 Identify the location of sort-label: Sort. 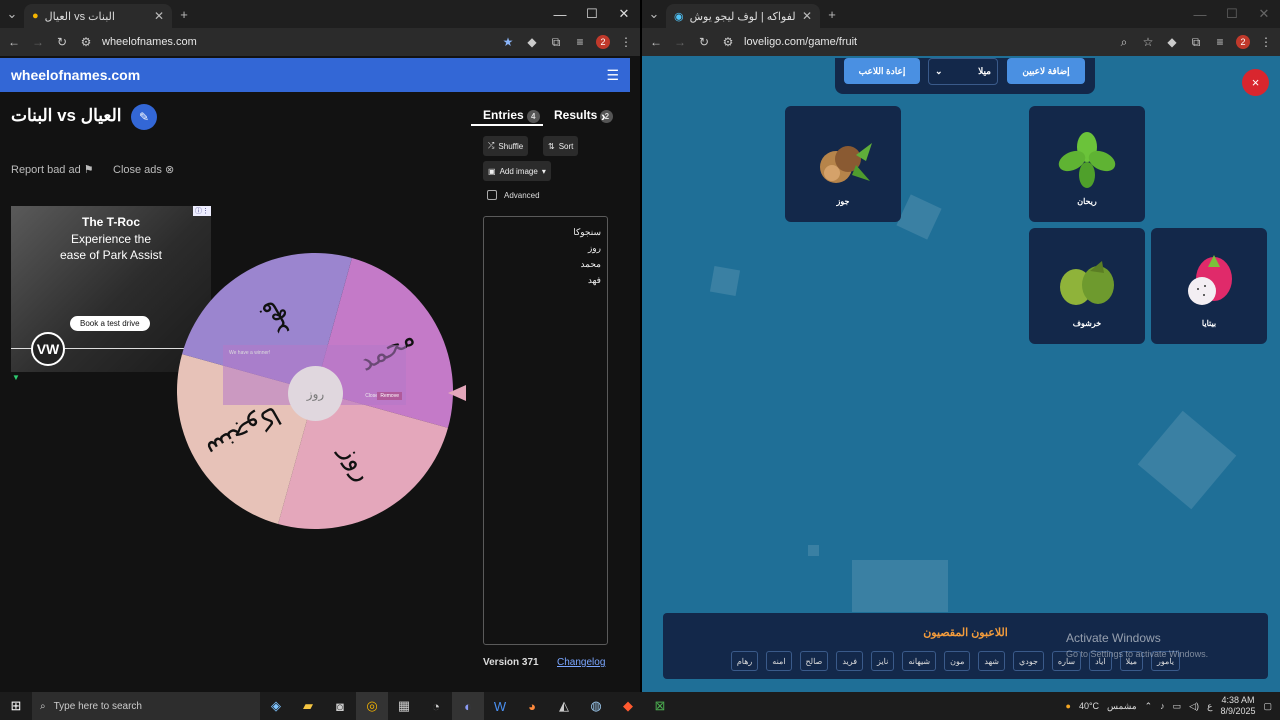
(566, 146).